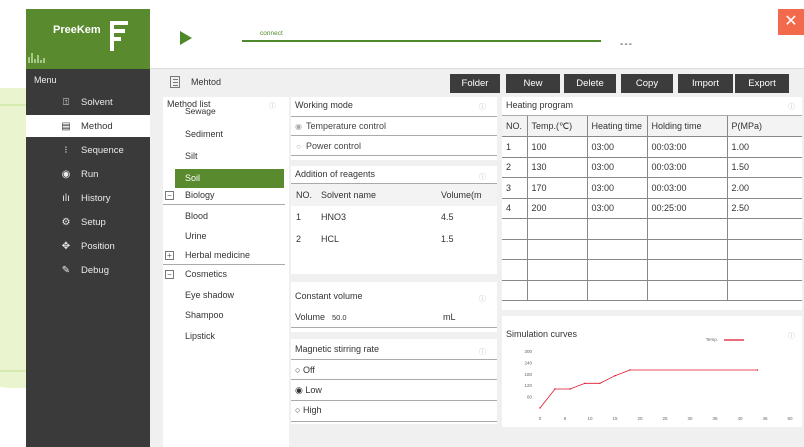  What do you see at coordinates (209, 295) in the screenshot?
I see `method-item-eye-shadow: Eye shadow` at bounding box center [209, 295].